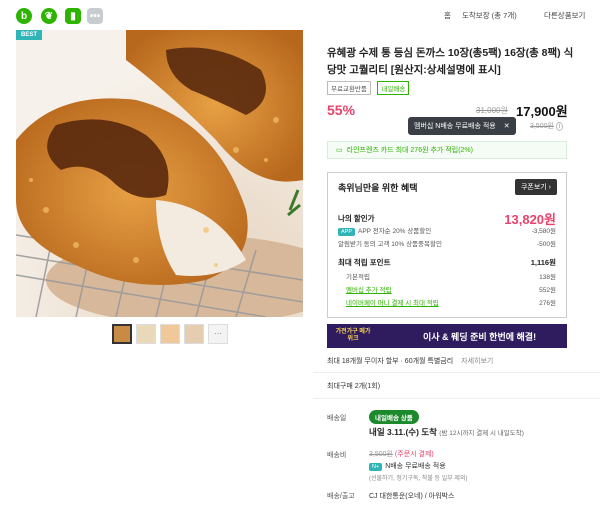 This screenshot has height=508, width=600. What do you see at coordinates (401, 454) in the screenshot?
I see `shipping-fee: 3,500원 (주문시 결제)` at bounding box center [401, 454].